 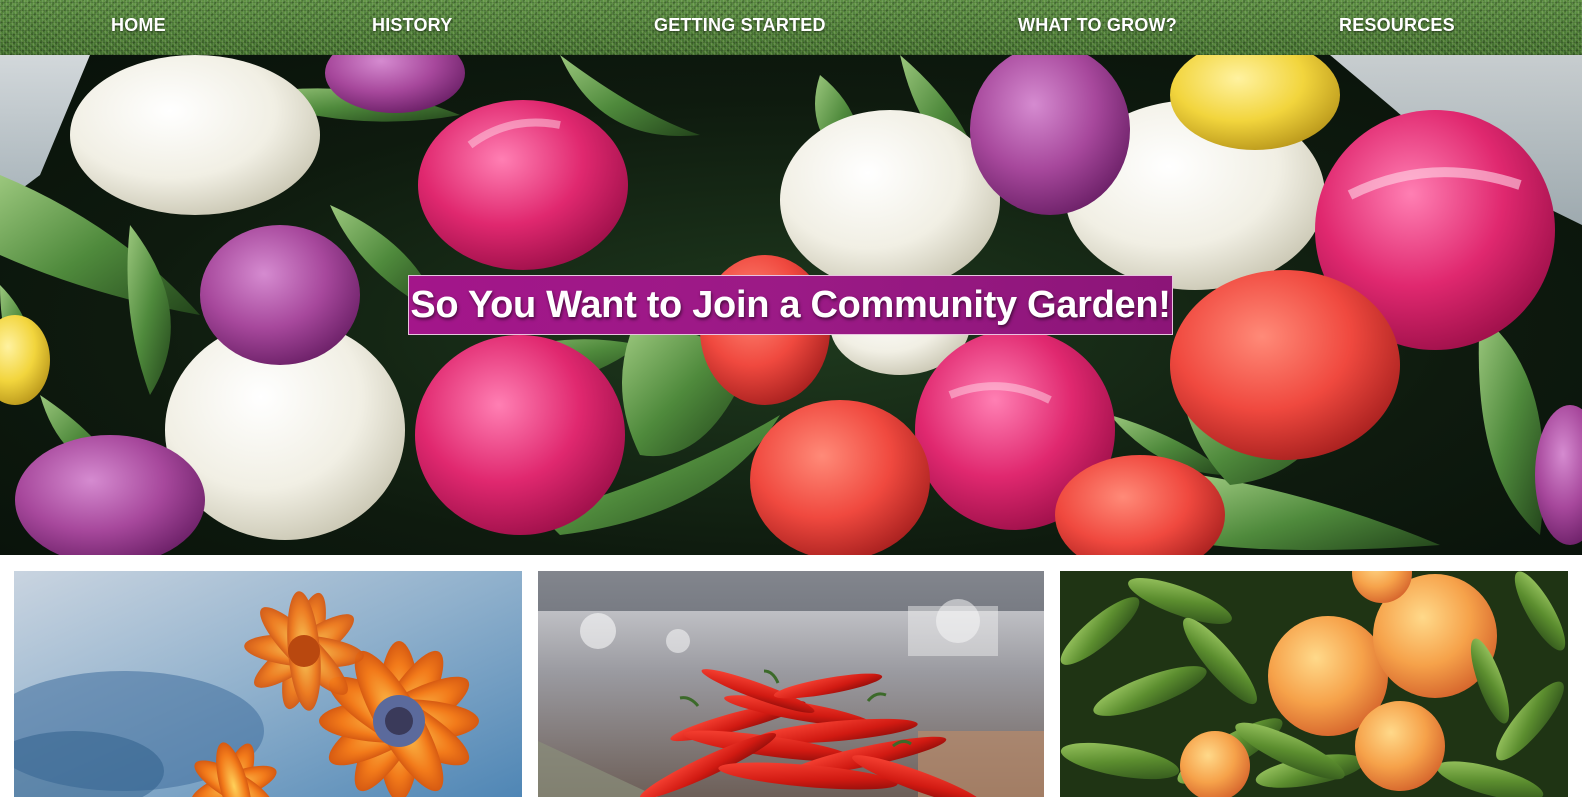 What do you see at coordinates (740, 25) in the screenshot?
I see `nav-link-getting-started: GETTING STARTED` at bounding box center [740, 25].